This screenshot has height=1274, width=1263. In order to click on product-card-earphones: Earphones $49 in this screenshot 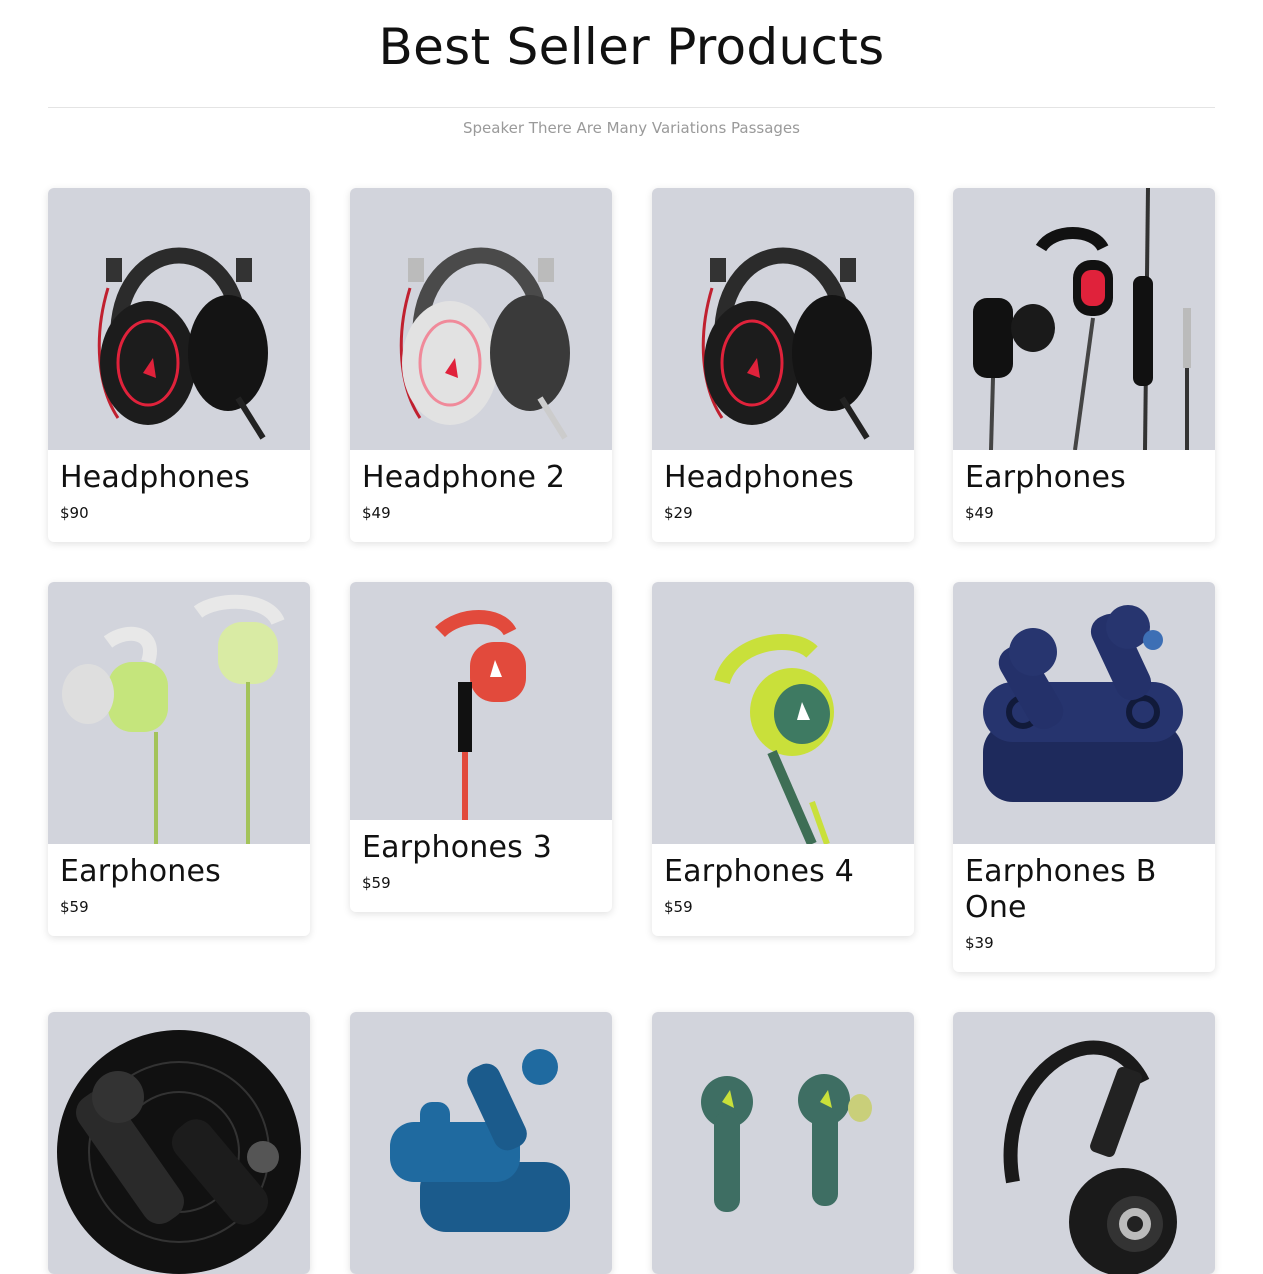, I will do `click(1084, 365)`.